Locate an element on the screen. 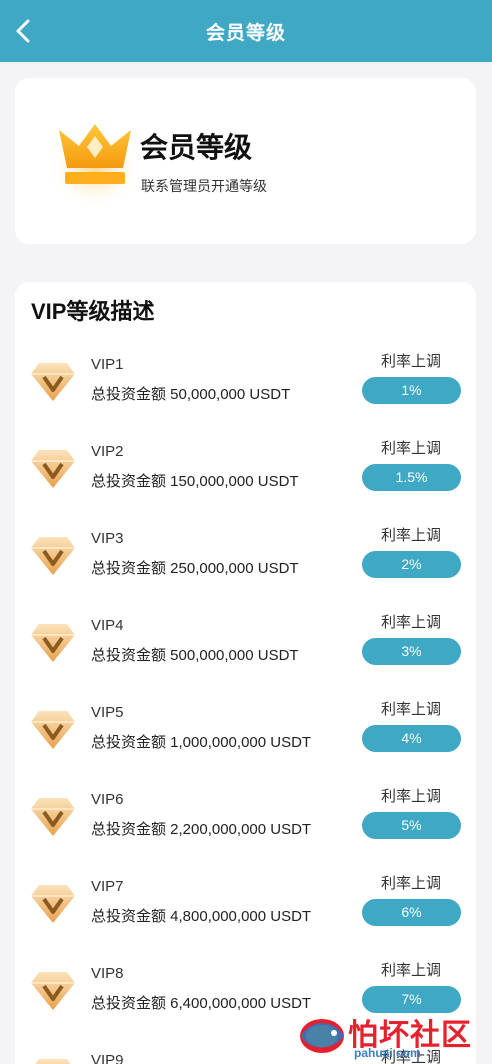  vip-level-row: VIP3 总投资金额 250,000,000 USDT 利率上调 2% is located at coordinates (245, 557).